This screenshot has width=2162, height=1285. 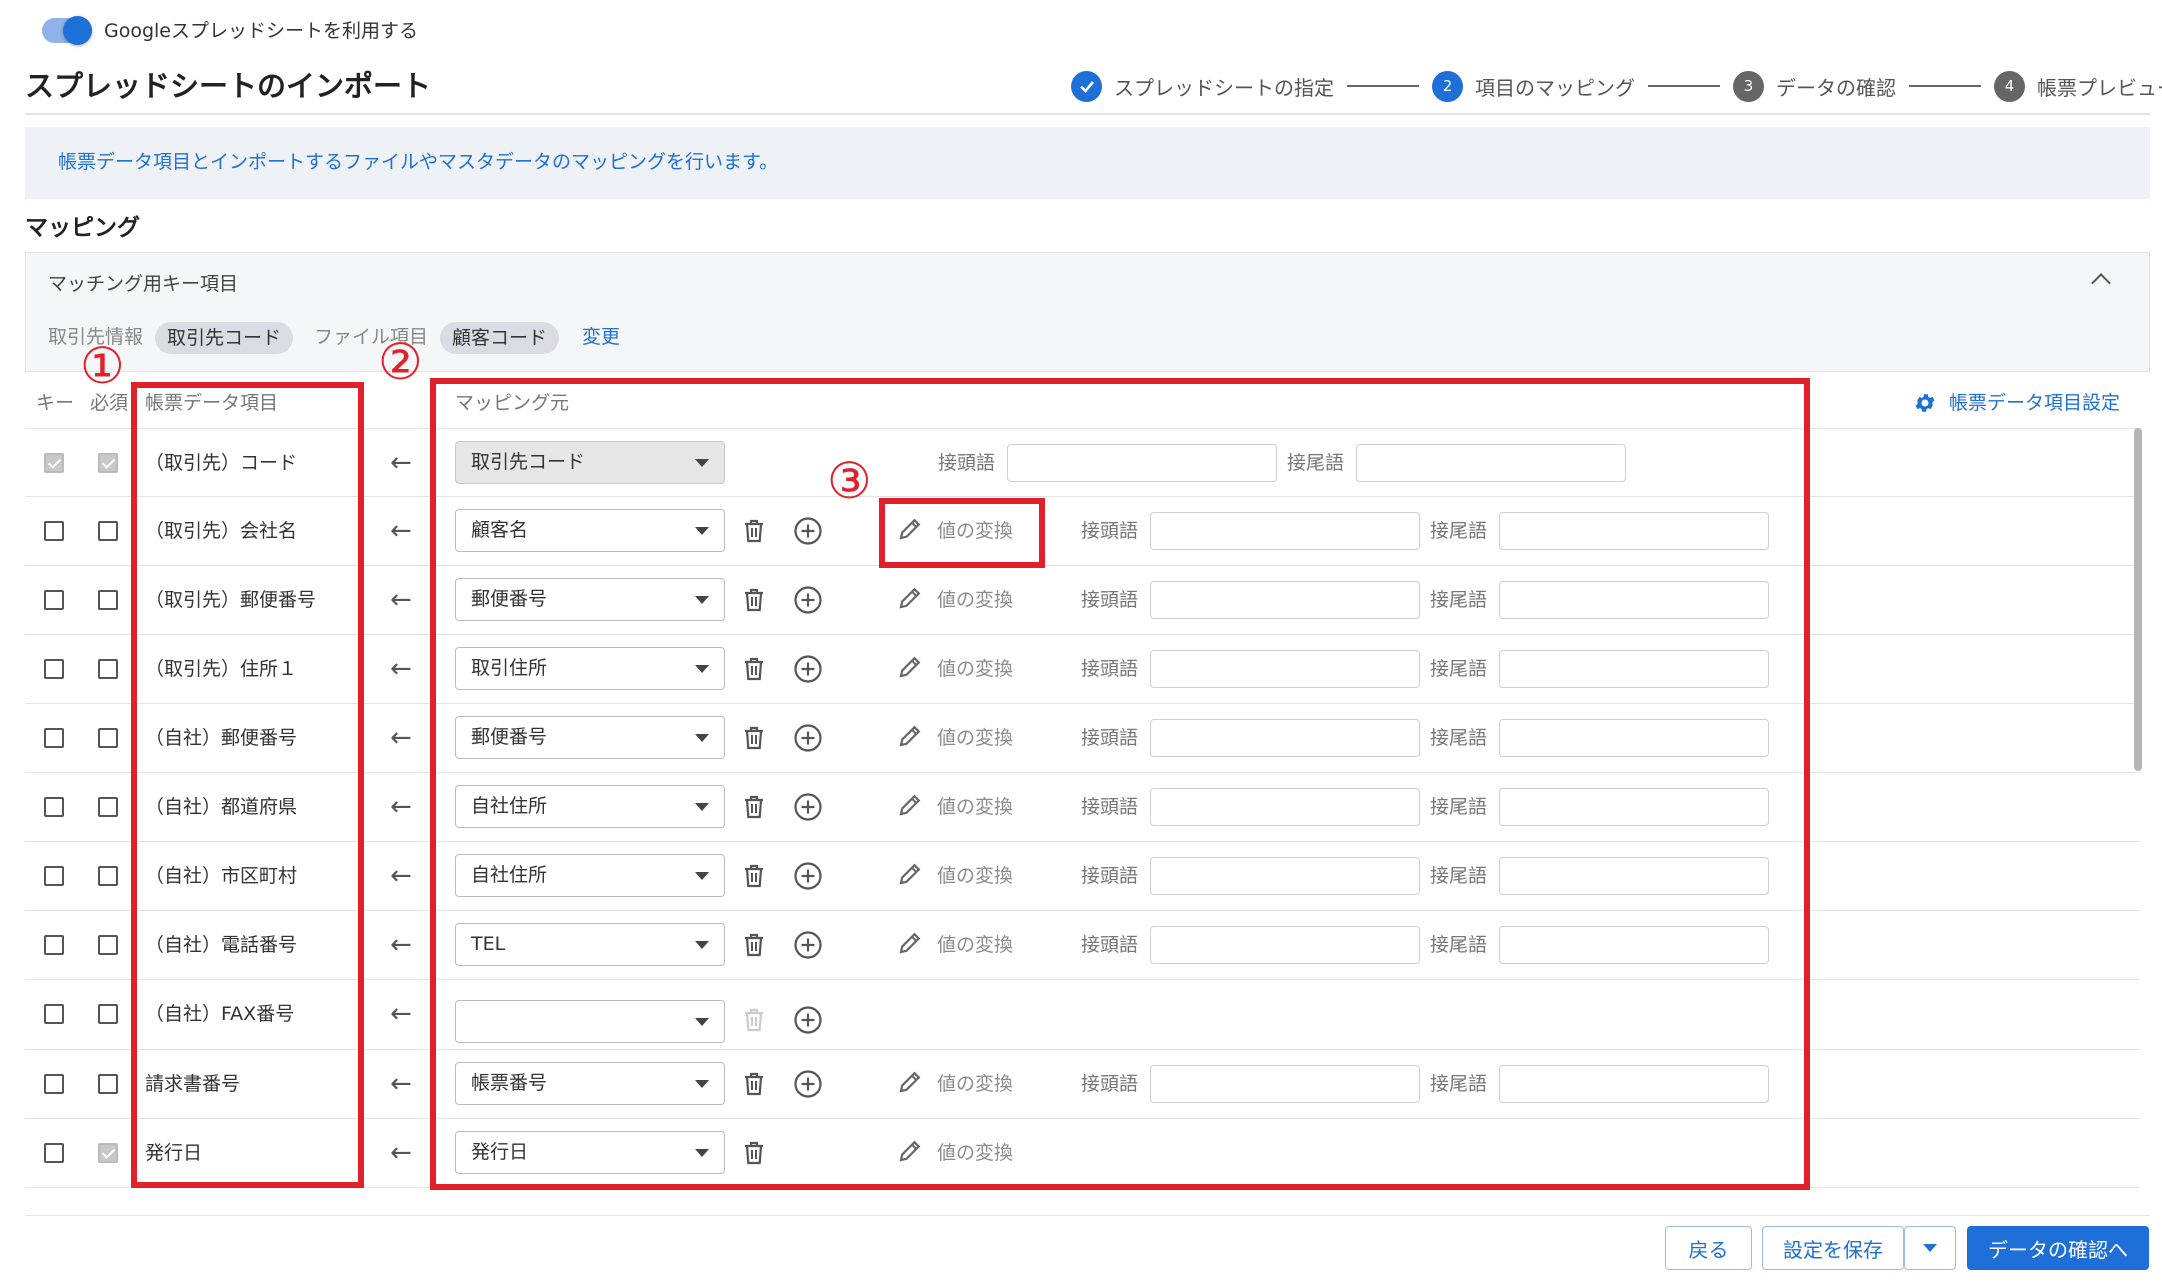 I want to click on chevron-down-icon, so click(x=1930, y=1248).